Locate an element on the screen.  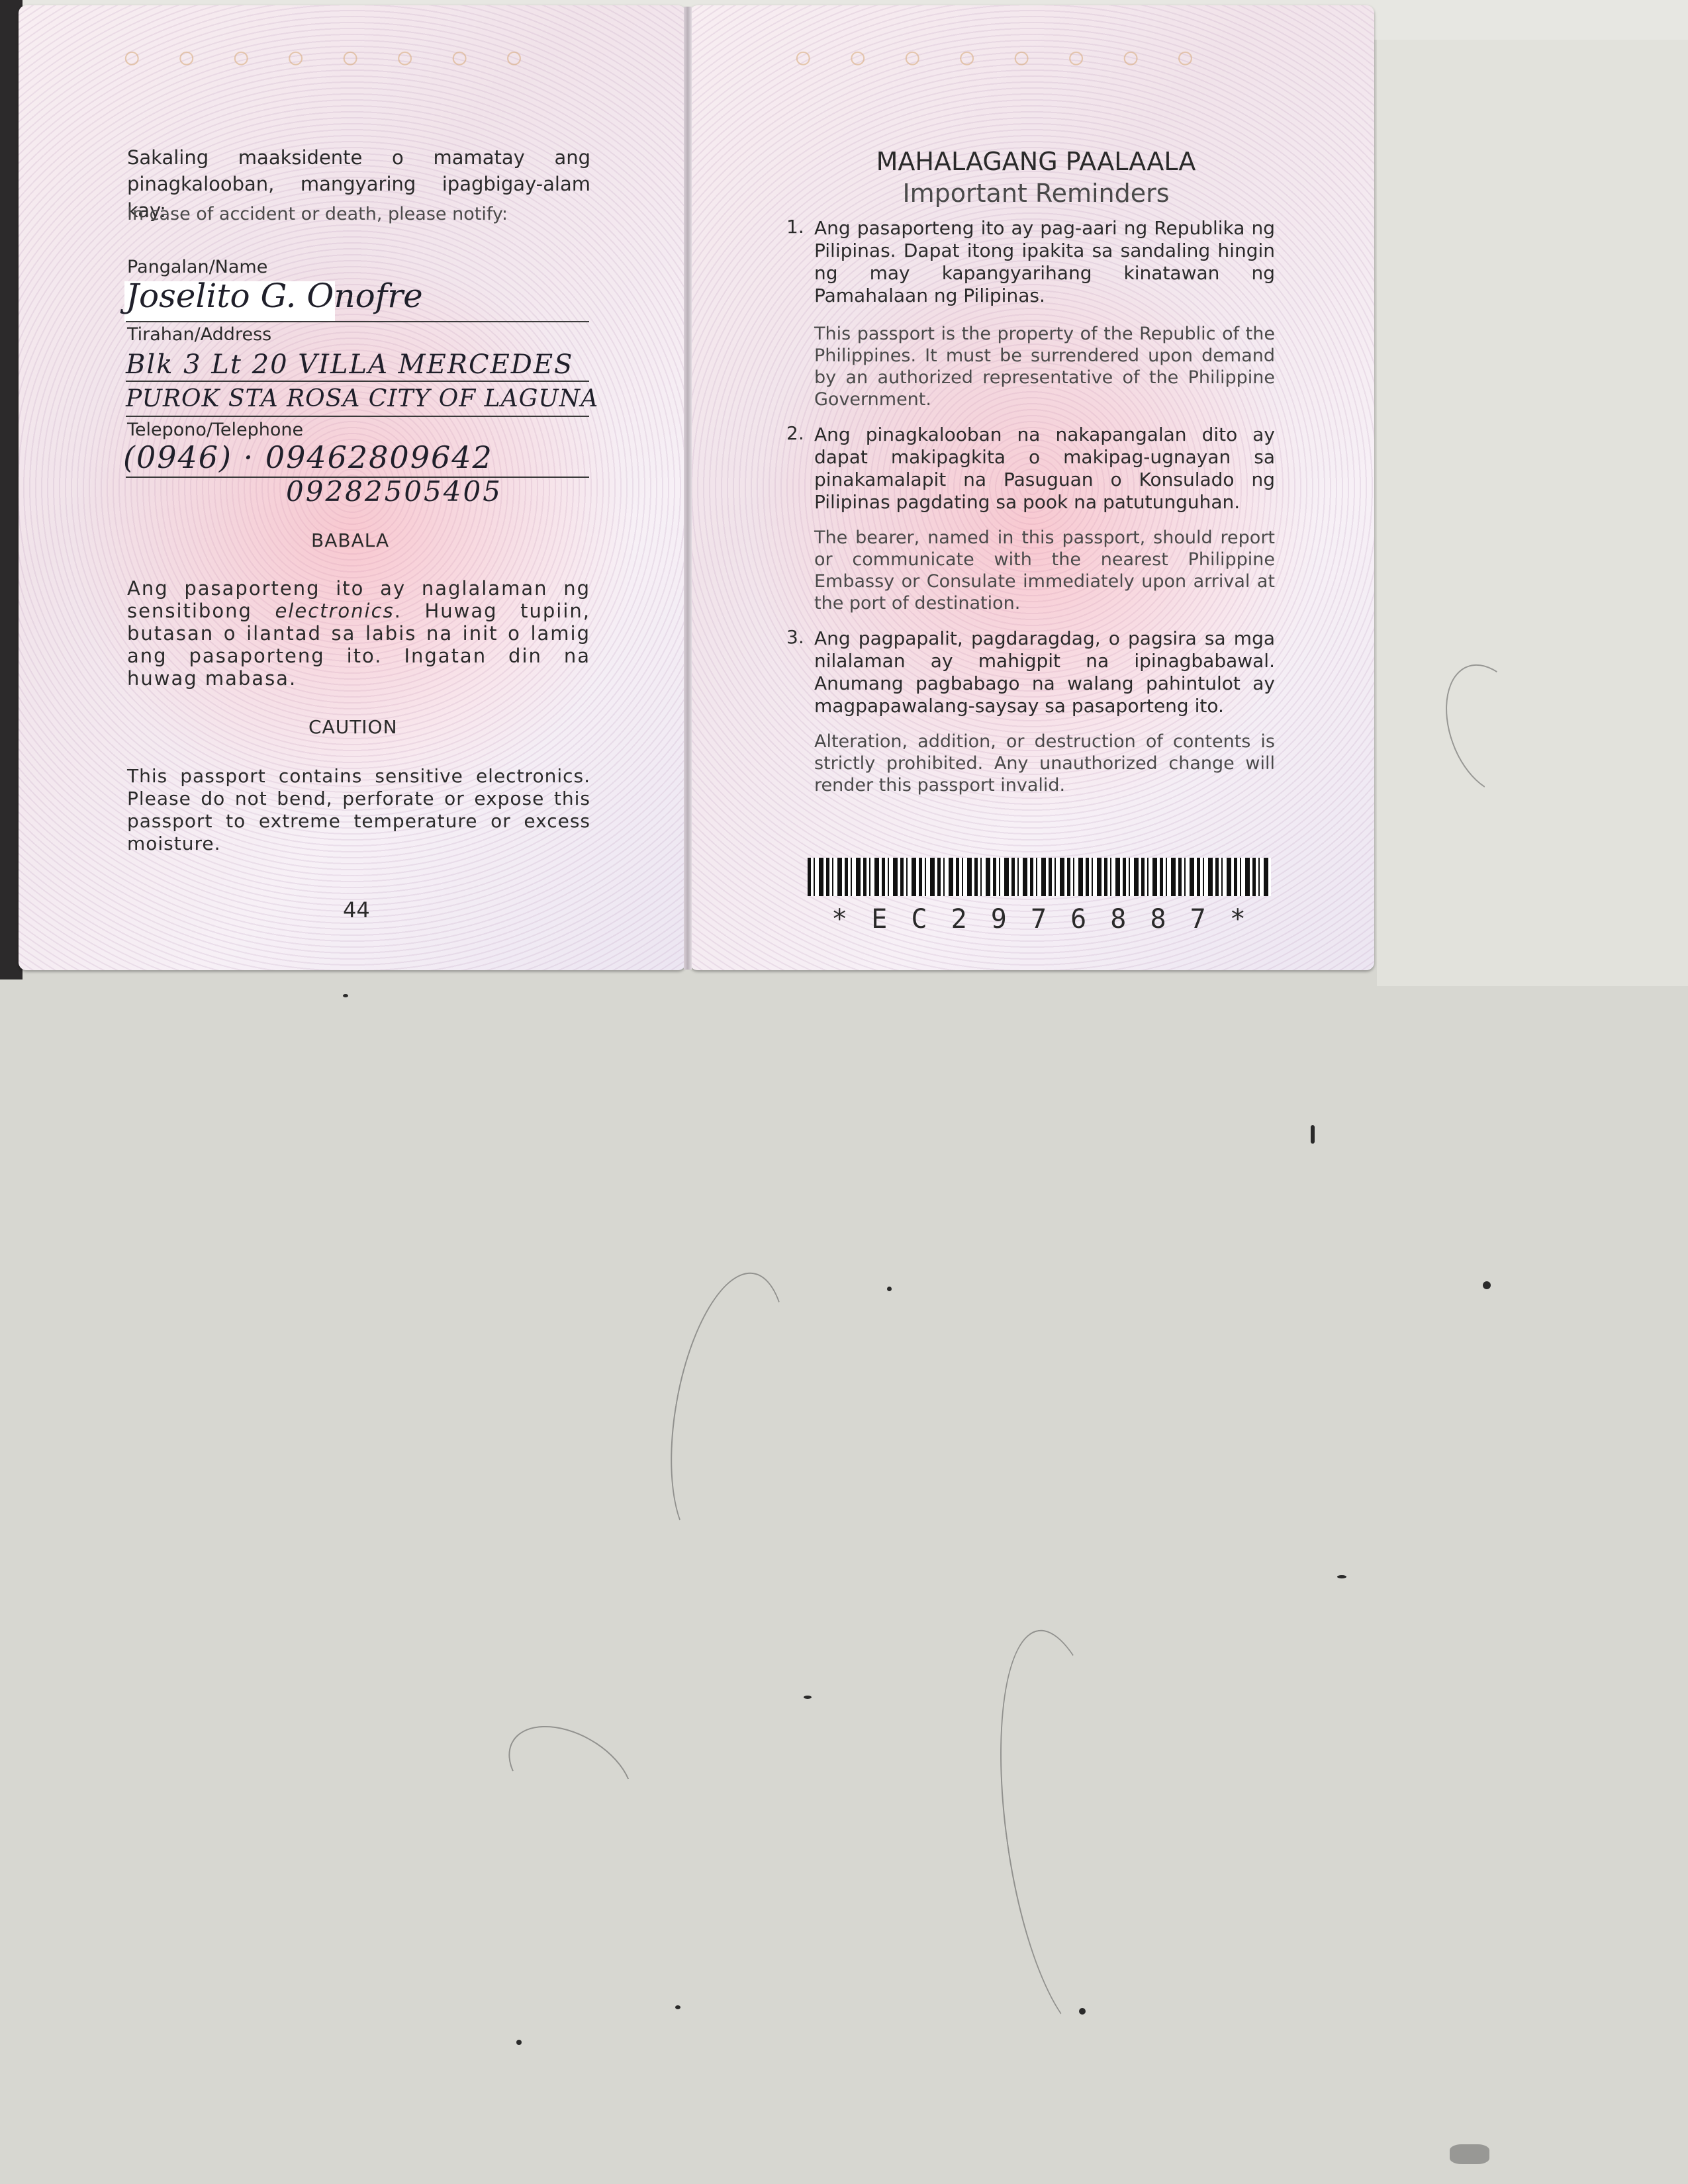
reminders-title-english: Important Reminders is located at coordinates (1036, 193).